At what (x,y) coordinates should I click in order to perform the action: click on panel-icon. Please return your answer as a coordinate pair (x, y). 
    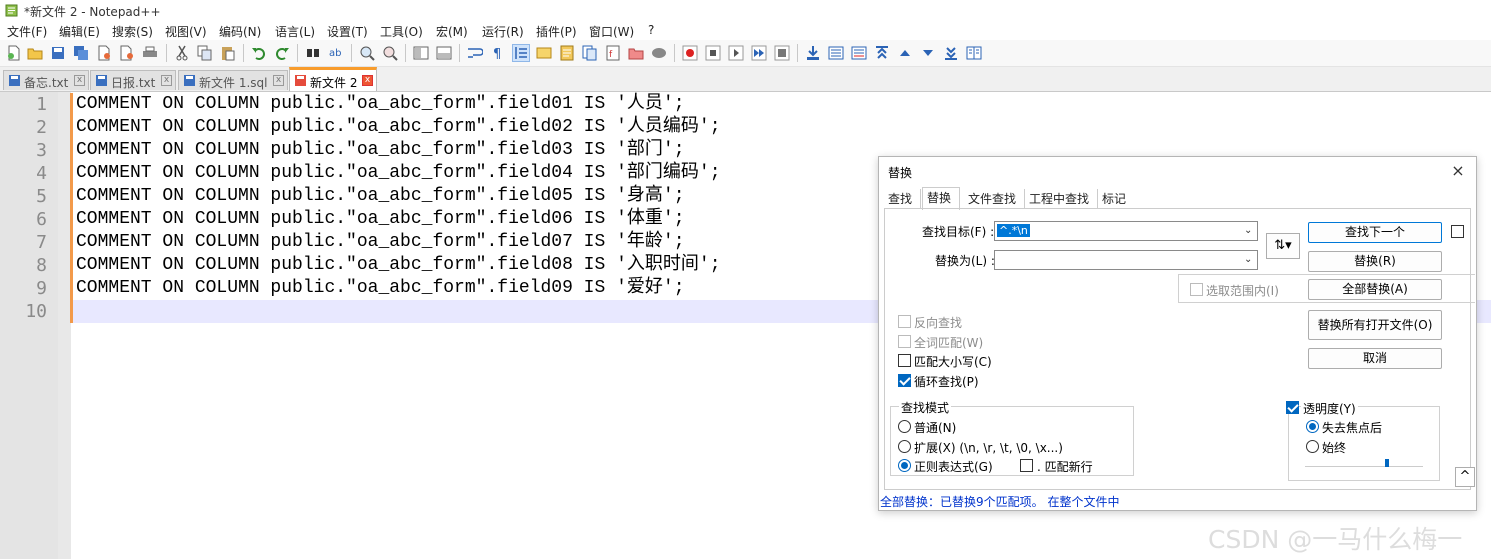
    Looking at the image, I should click on (974, 53).